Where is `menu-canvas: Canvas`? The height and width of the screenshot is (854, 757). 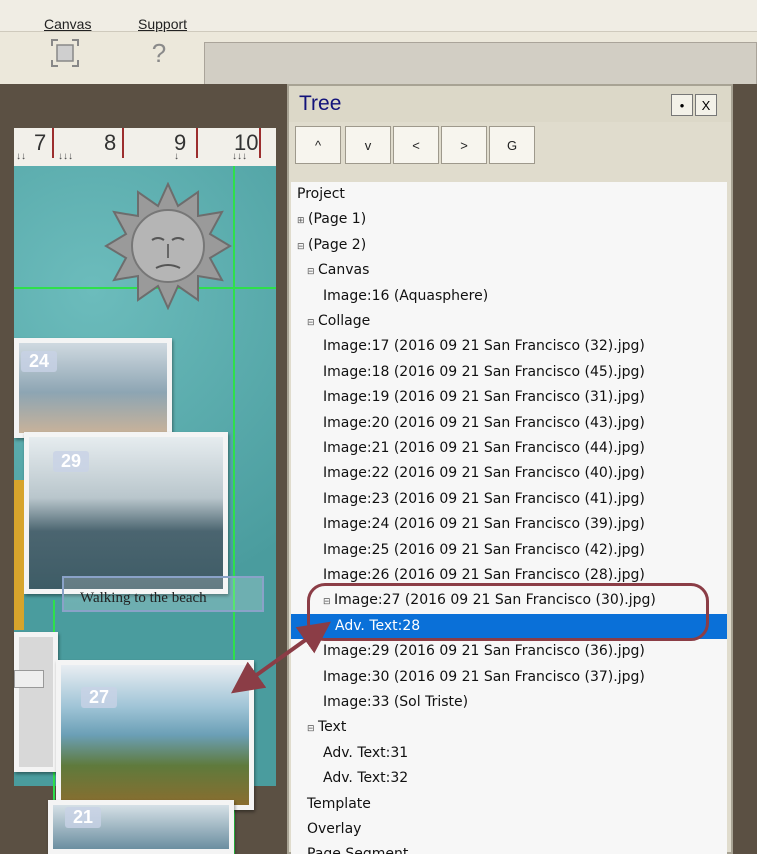 menu-canvas: Canvas is located at coordinates (67, 24).